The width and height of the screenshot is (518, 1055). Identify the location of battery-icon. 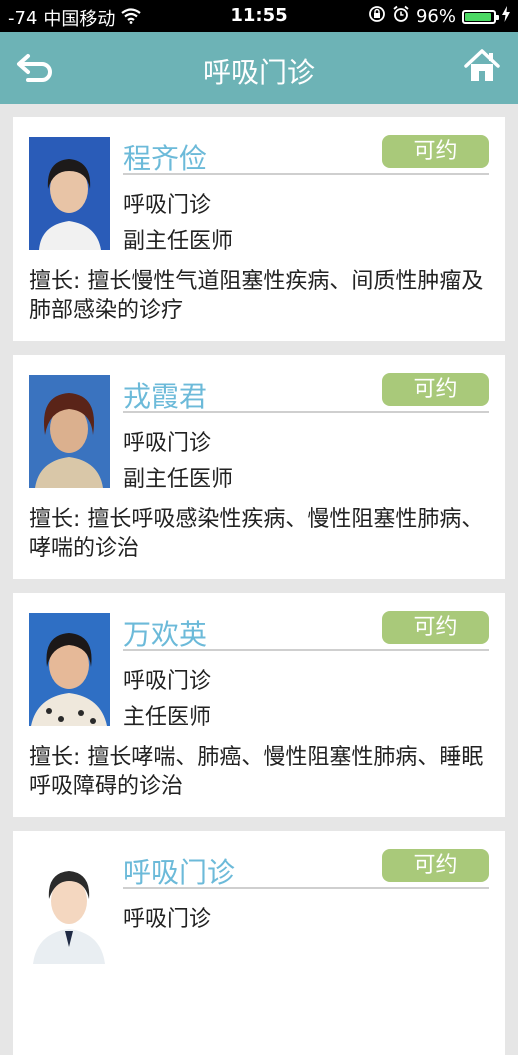
(480, 16).